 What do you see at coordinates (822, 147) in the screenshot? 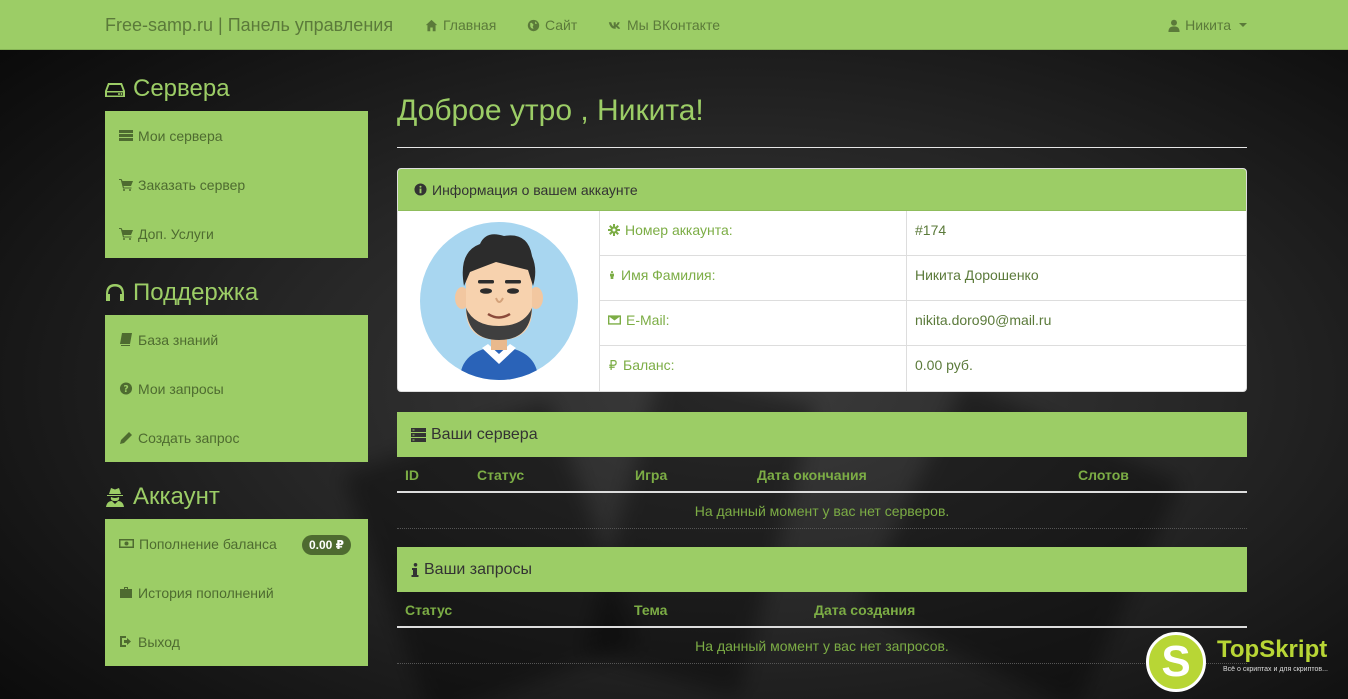
I see `title-divider` at bounding box center [822, 147].